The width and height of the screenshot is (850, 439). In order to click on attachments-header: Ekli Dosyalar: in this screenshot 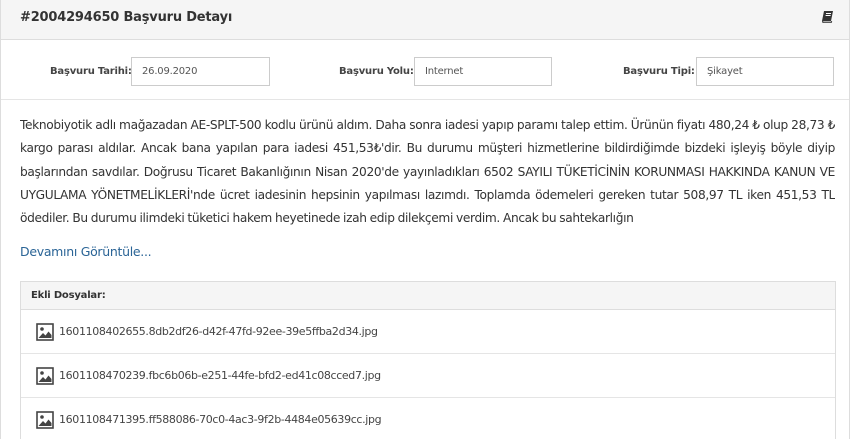, I will do `click(428, 296)`.